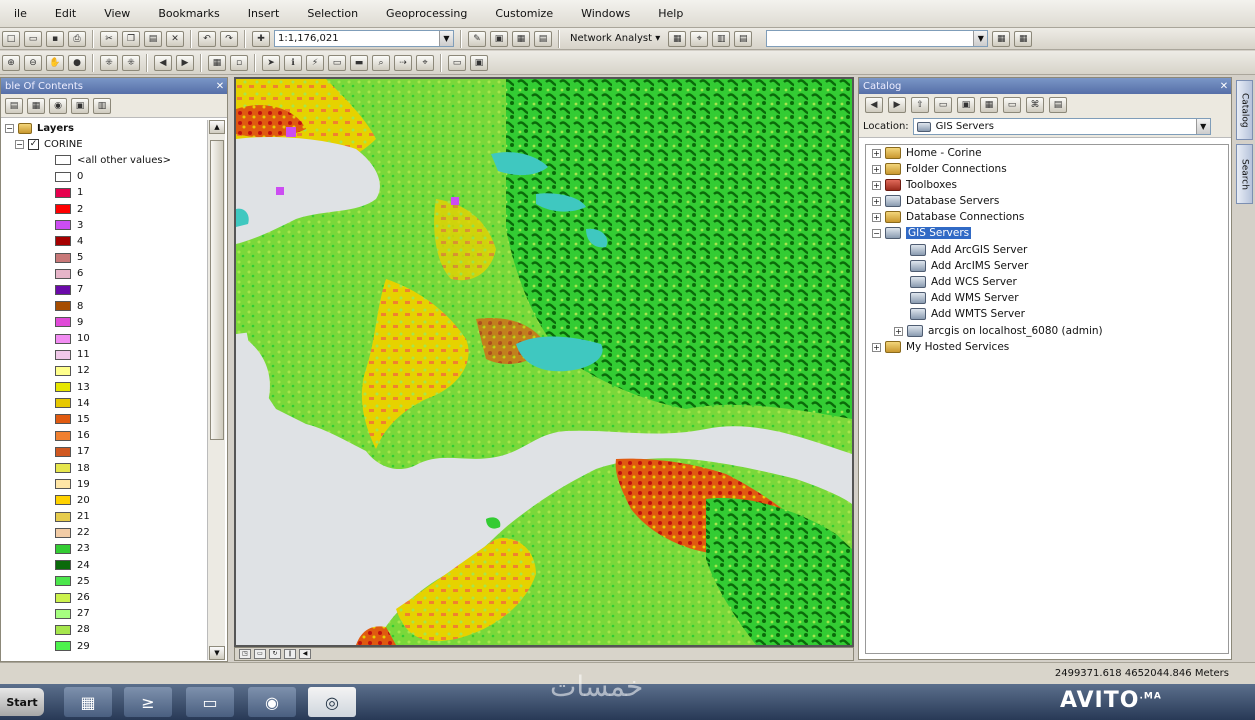 The width and height of the screenshot is (1255, 720). I want to click on side-tab-catalog: Catalog, so click(1244, 110).